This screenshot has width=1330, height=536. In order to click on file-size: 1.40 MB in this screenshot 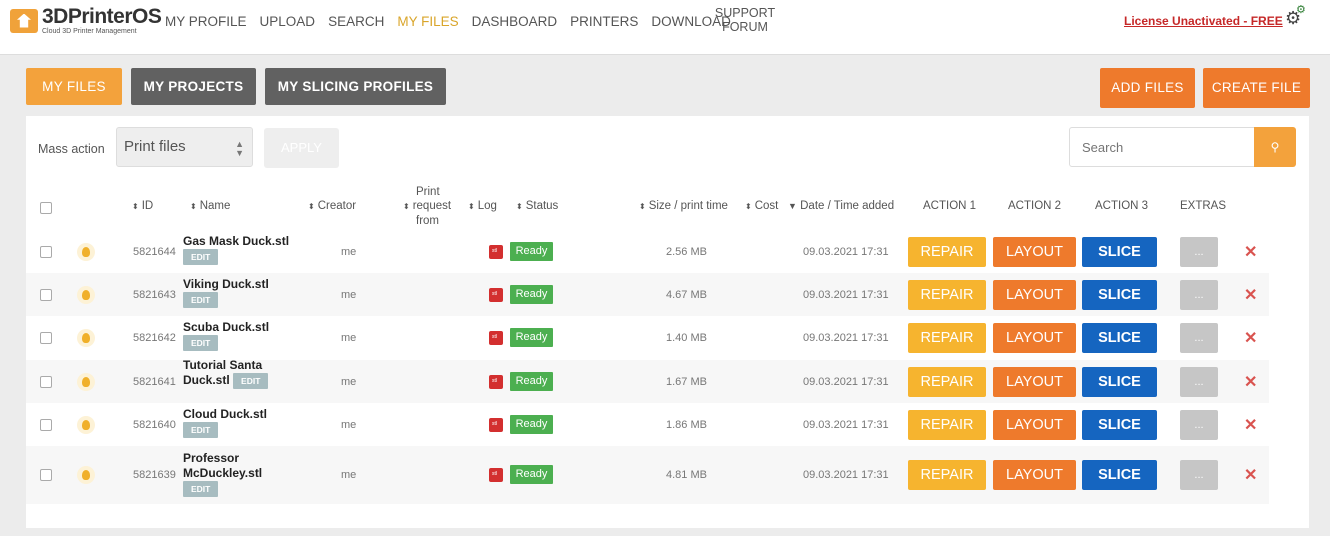, I will do `click(686, 338)`.